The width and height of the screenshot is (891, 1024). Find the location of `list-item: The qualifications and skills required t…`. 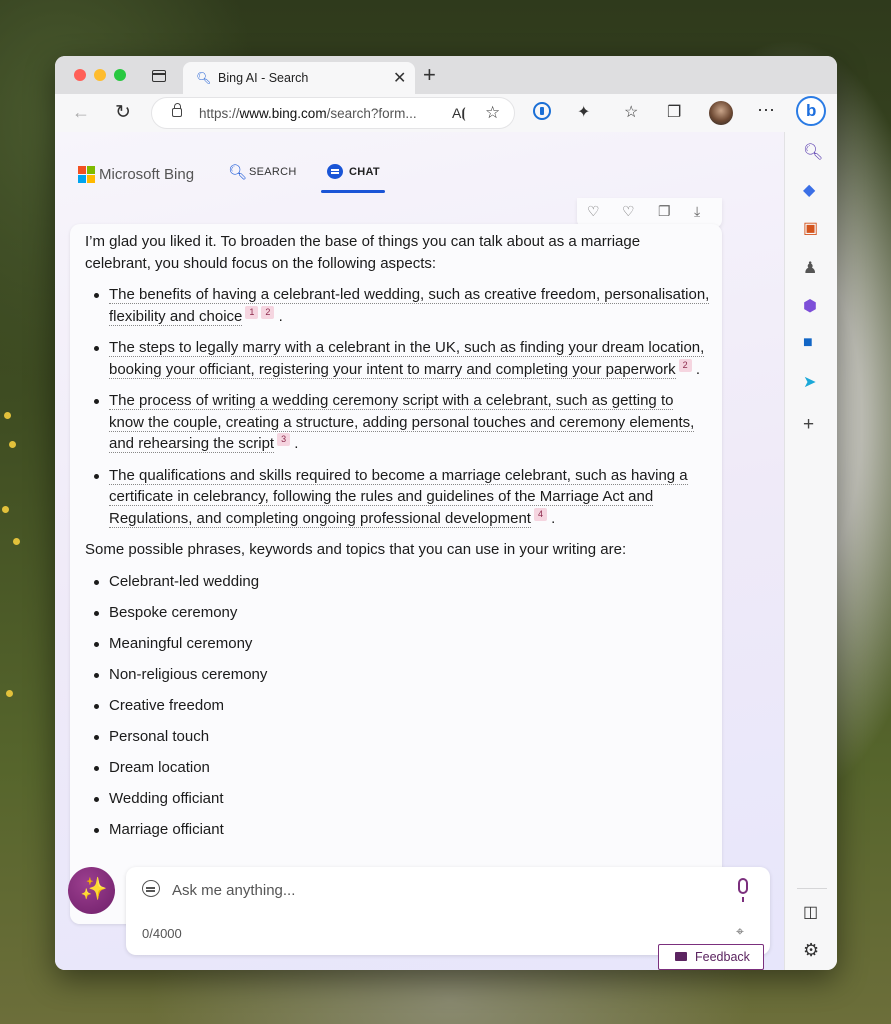

list-item: The qualifications and skills required t… is located at coordinates (397, 497).